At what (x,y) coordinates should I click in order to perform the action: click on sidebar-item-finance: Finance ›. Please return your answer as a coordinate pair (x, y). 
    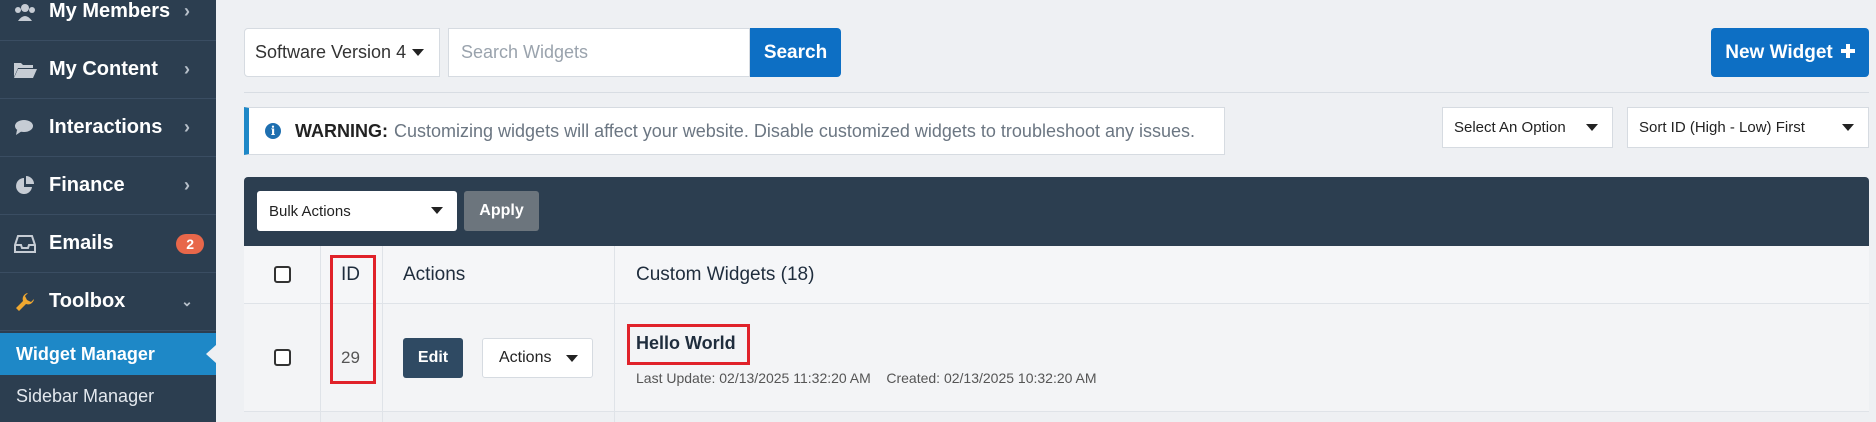
    Looking at the image, I should click on (108, 186).